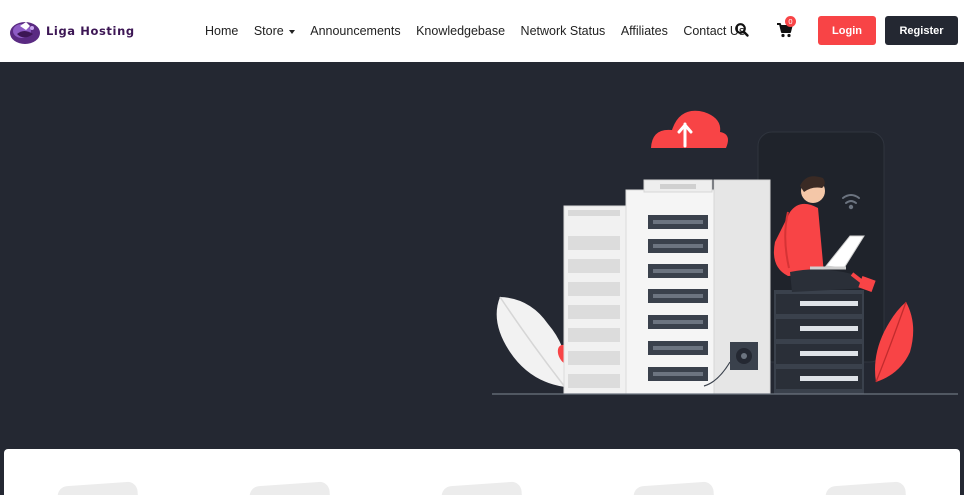 Image resolution: width=964 pixels, height=495 pixels. Describe the element at coordinates (847, 30) in the screenshot. I see `login-button: Login` at that location.